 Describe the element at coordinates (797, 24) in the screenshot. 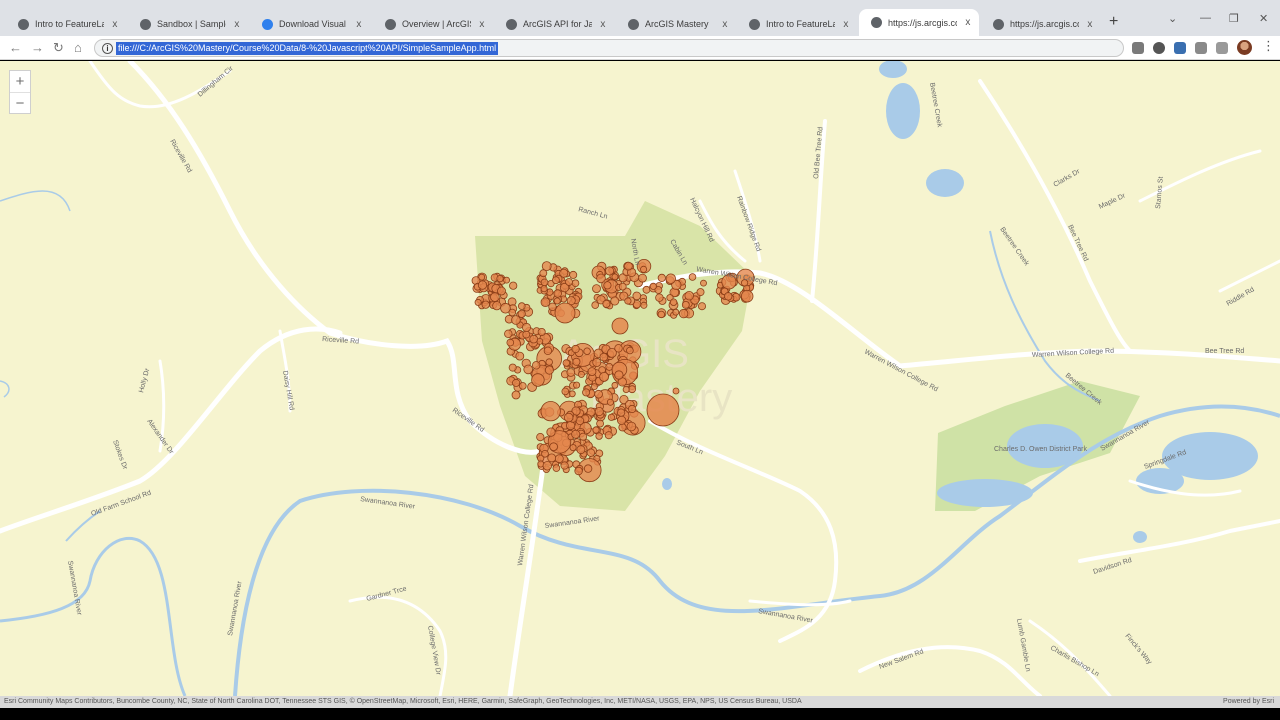

I see `tab: Intro to FeatureLayer x` at that location.